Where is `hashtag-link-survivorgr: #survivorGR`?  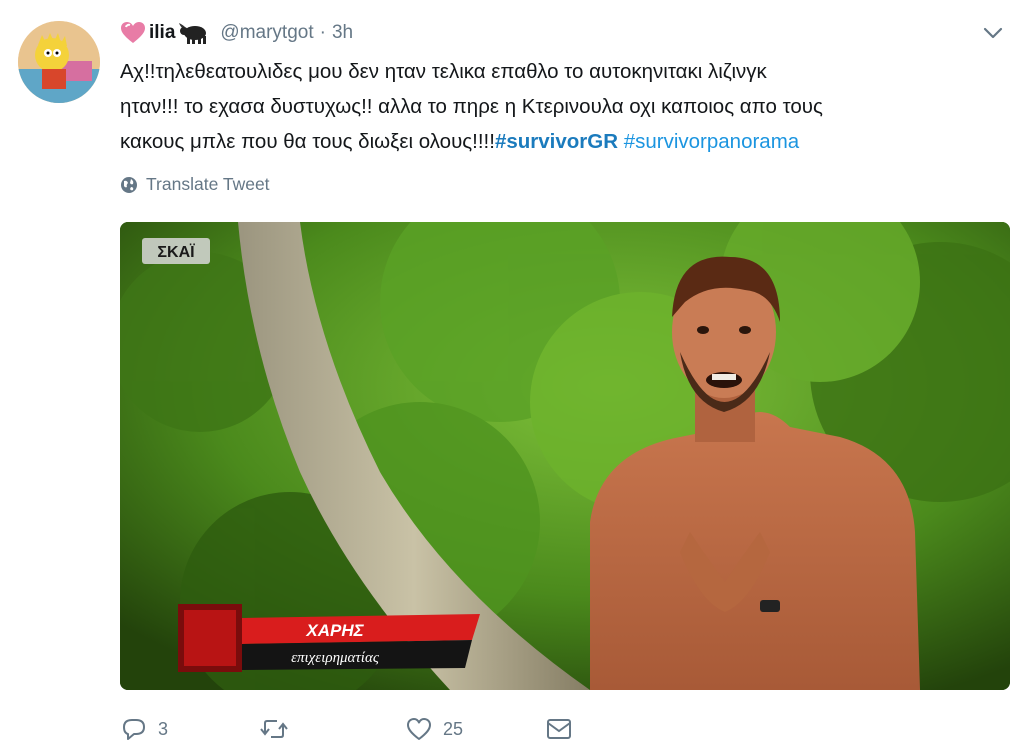
hashtag-link-survivorgr: #survivorGR is located at coordinates (556, 141).